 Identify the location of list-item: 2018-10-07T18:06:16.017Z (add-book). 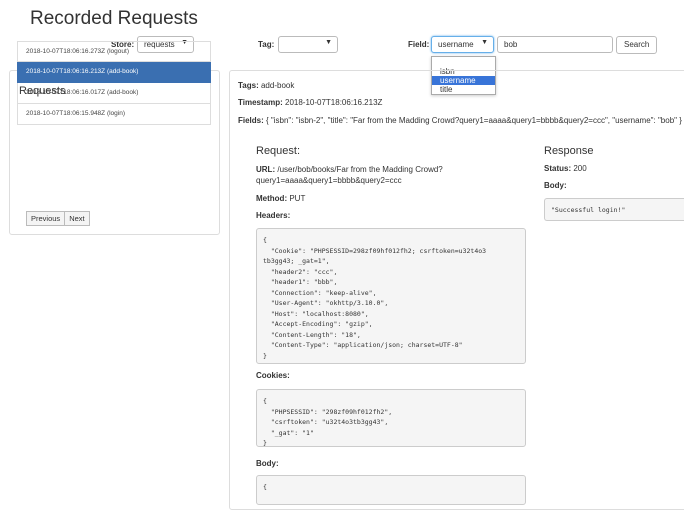
(114, 93).